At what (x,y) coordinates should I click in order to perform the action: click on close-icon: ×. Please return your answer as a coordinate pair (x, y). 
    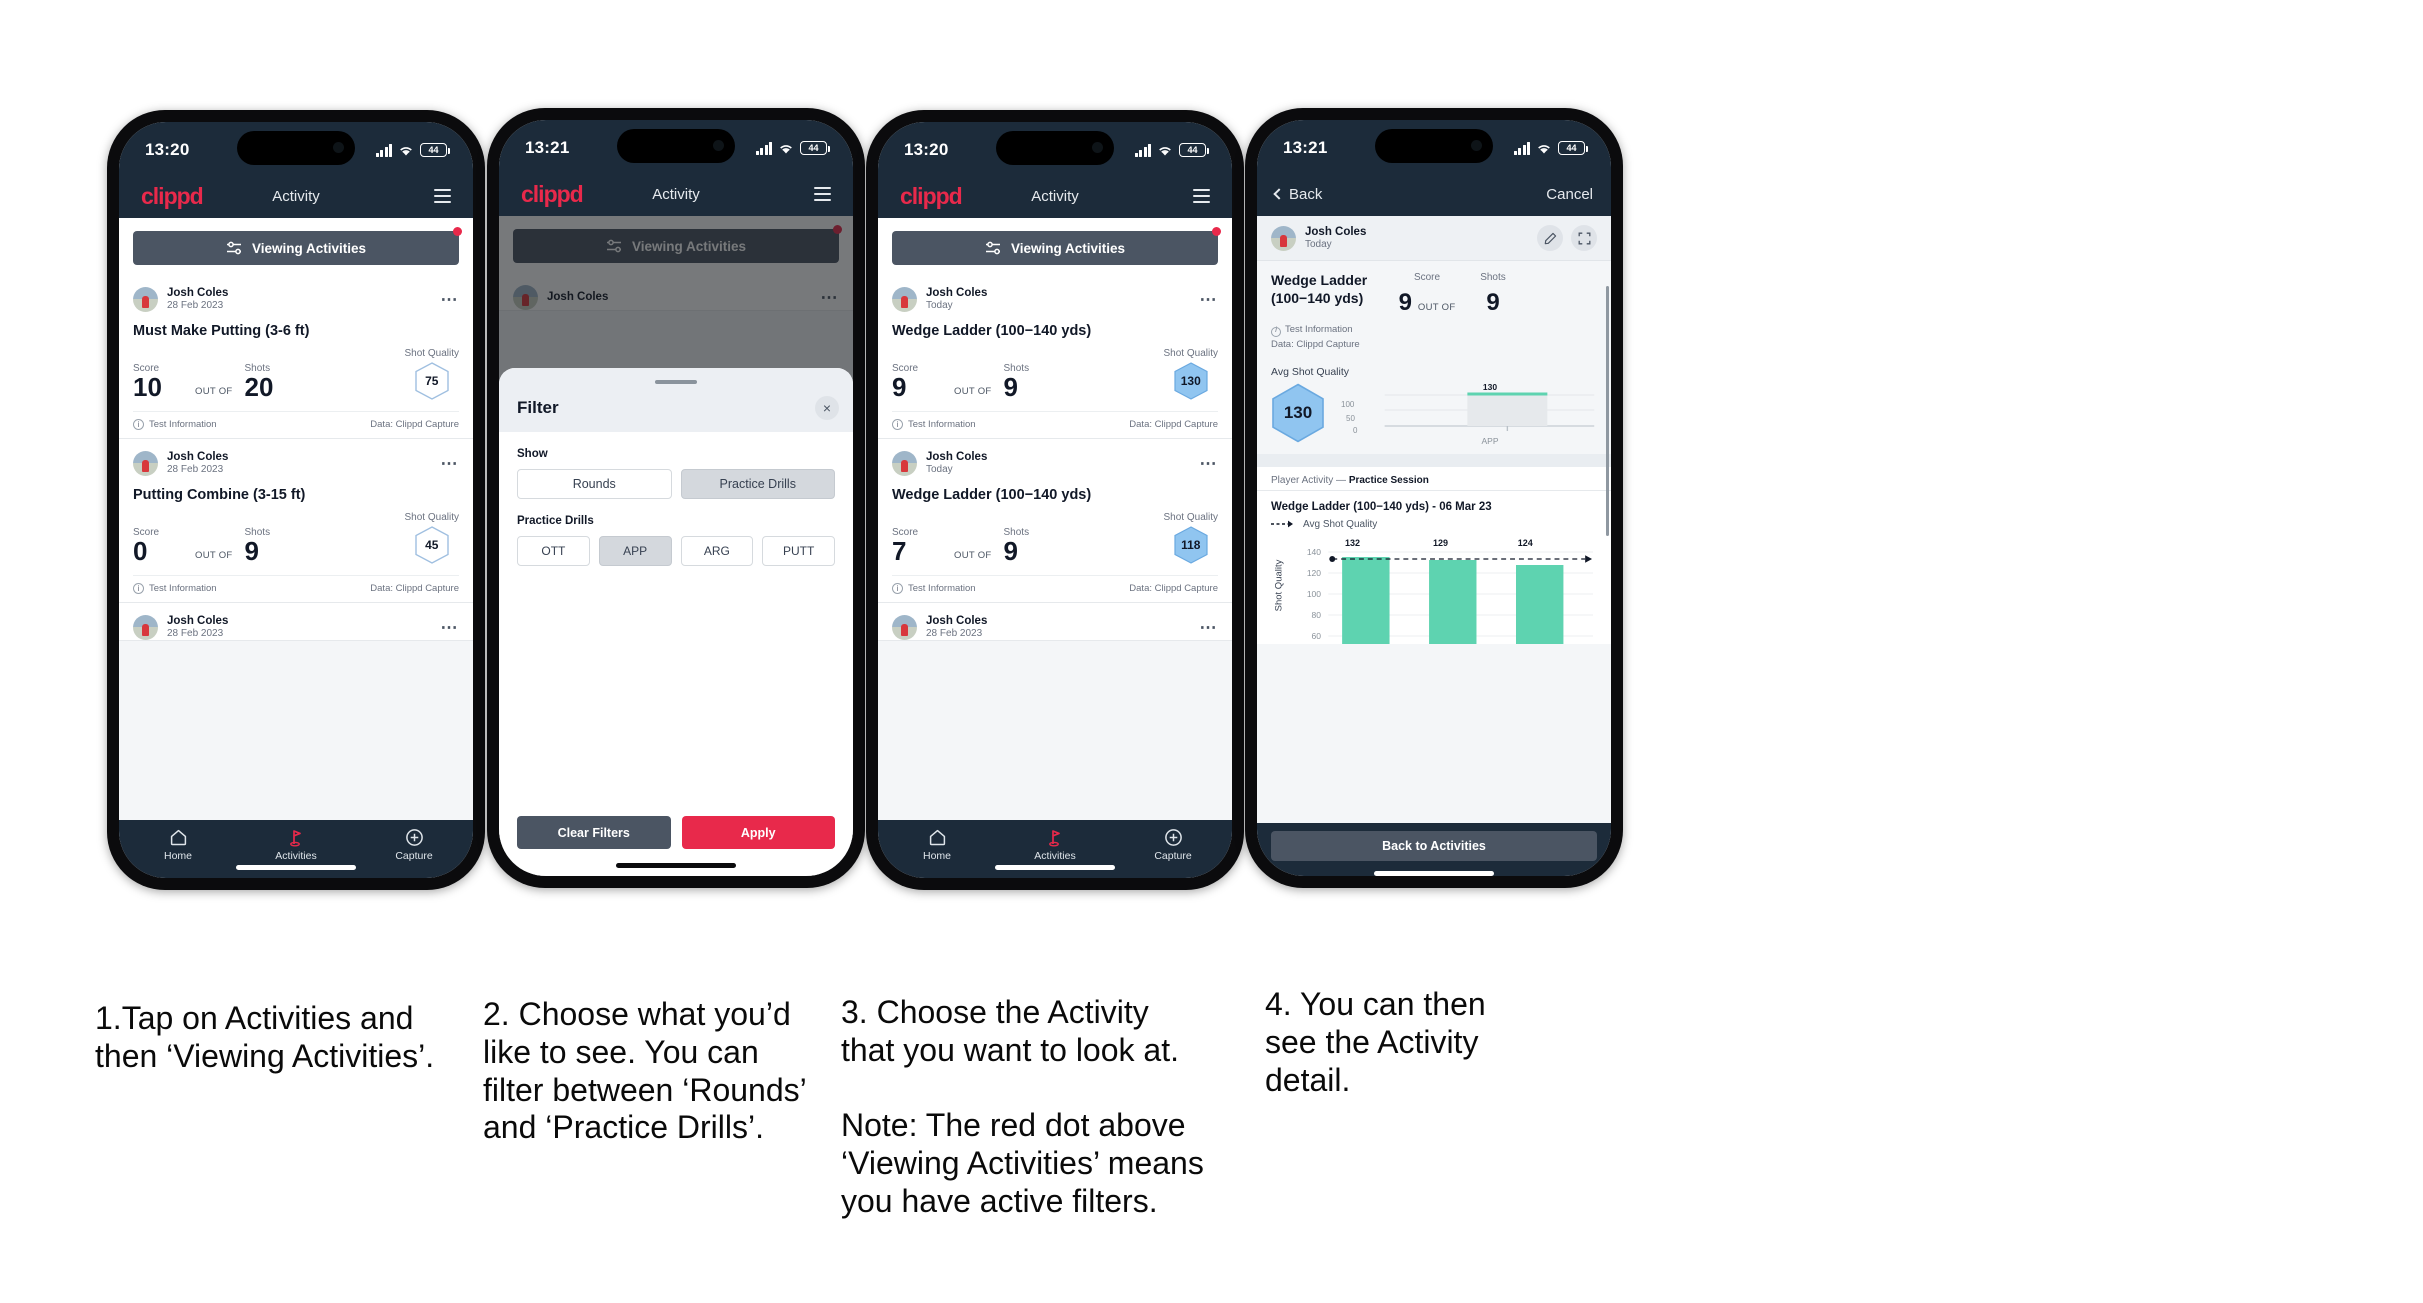
    Looking at the image, I should click on (827, 408).